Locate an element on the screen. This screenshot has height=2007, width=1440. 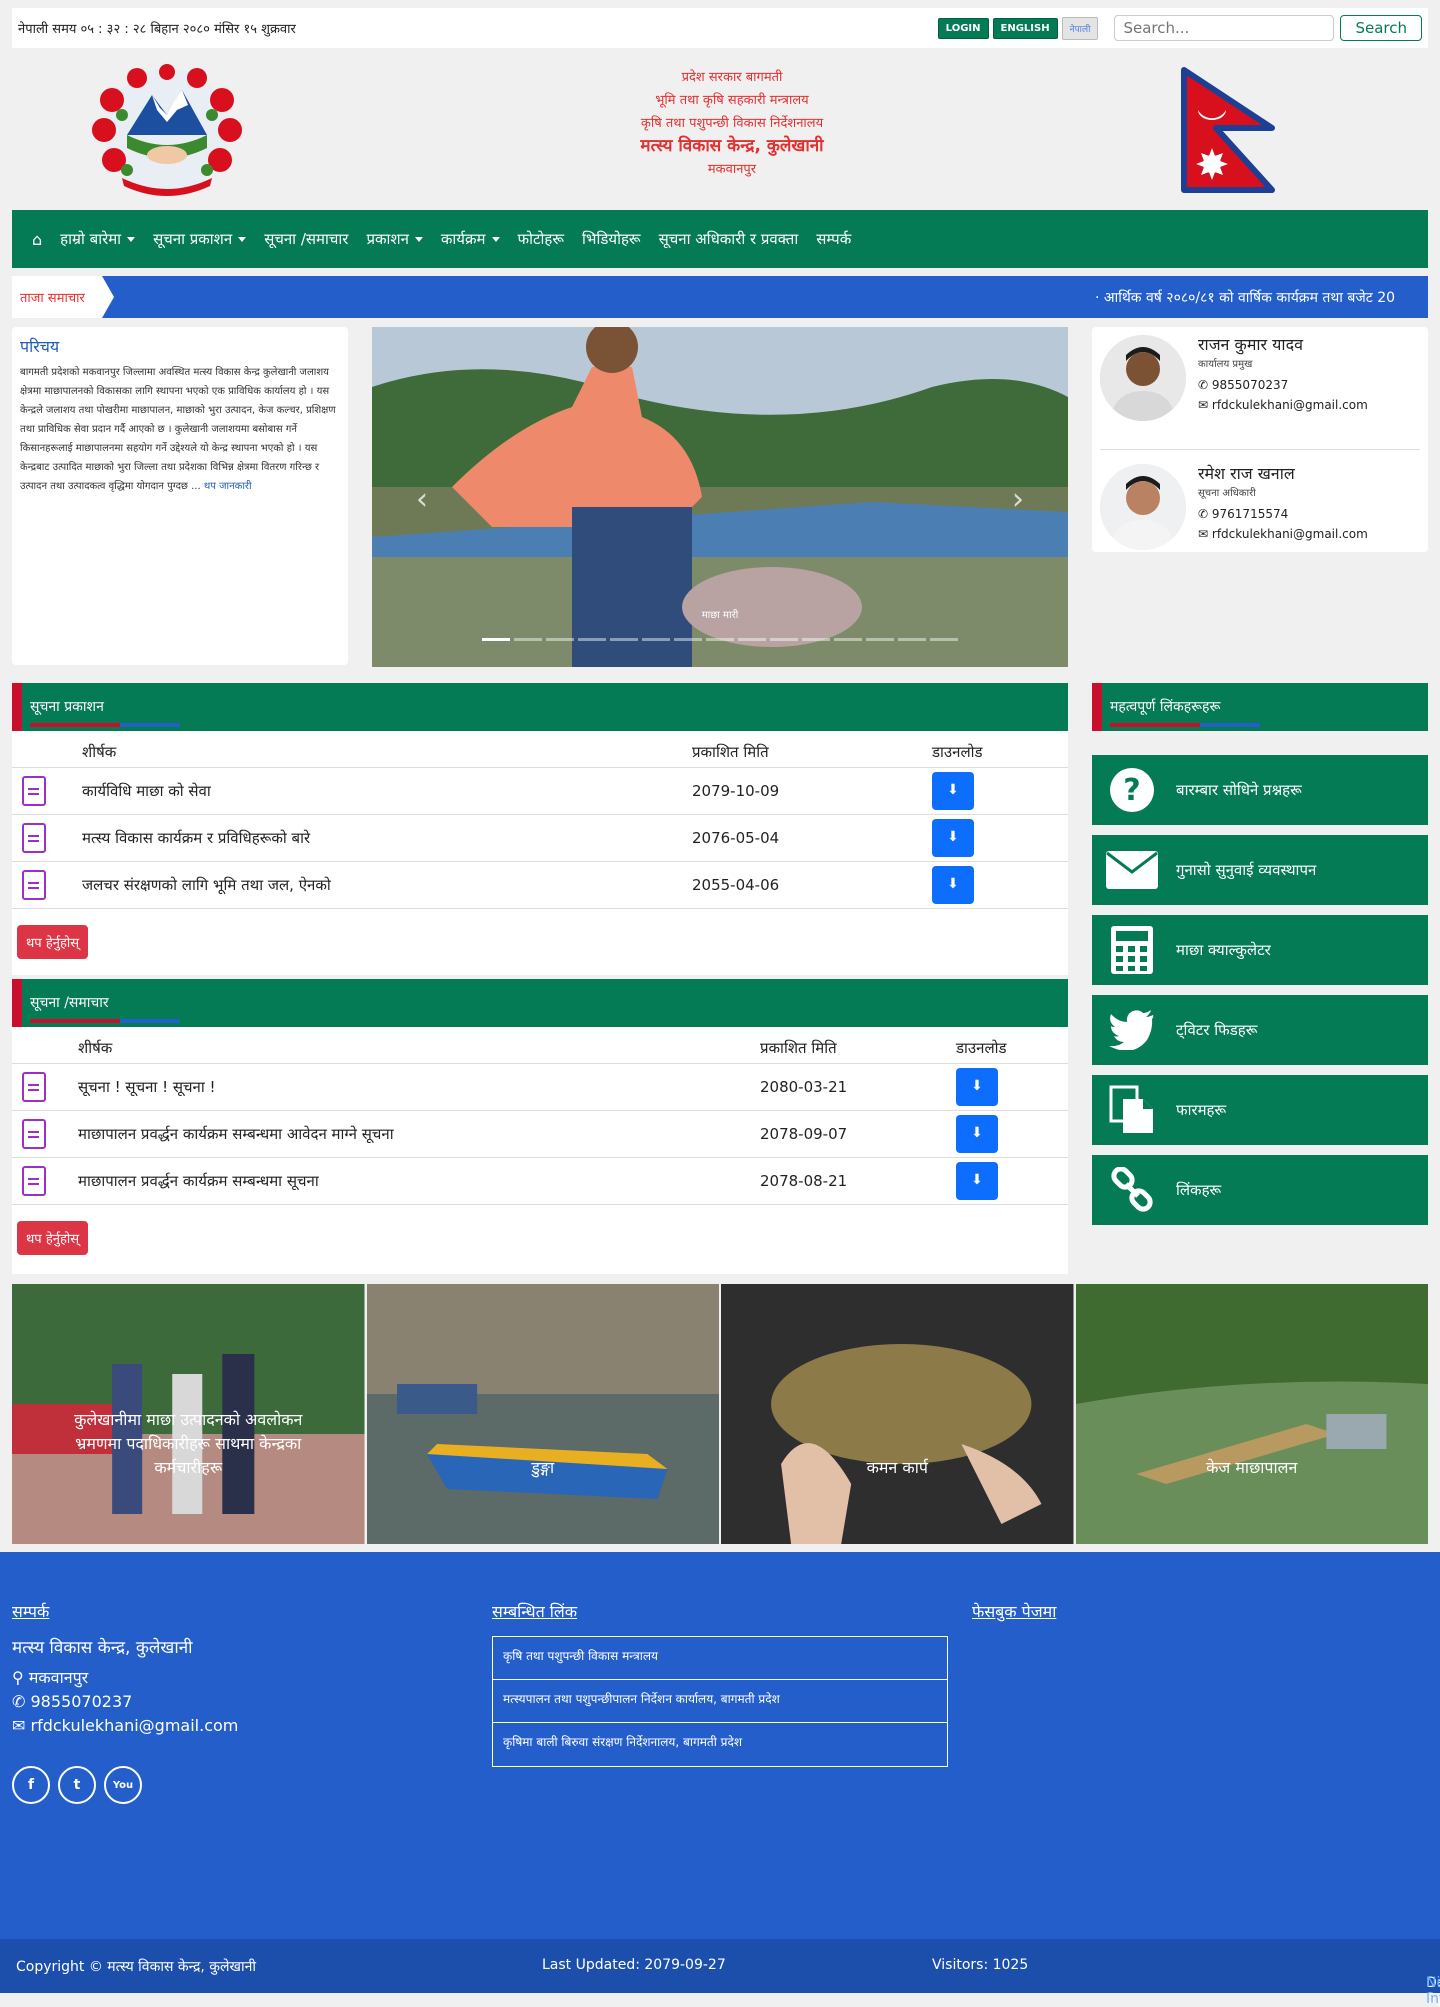
nav-item-publications: सूचना प्रकाशन is located at coordinates (199, 239).